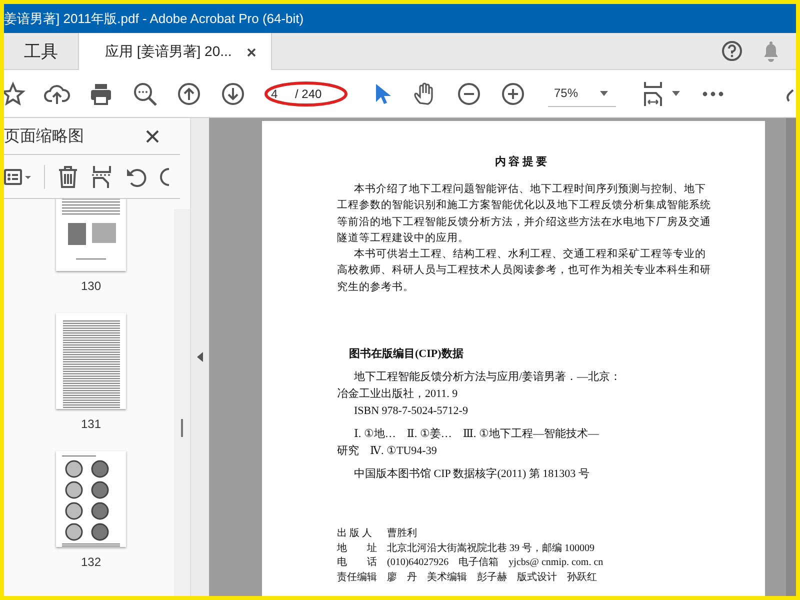  I want to click on text-line: 究生的参考书。, so click(376, 287).